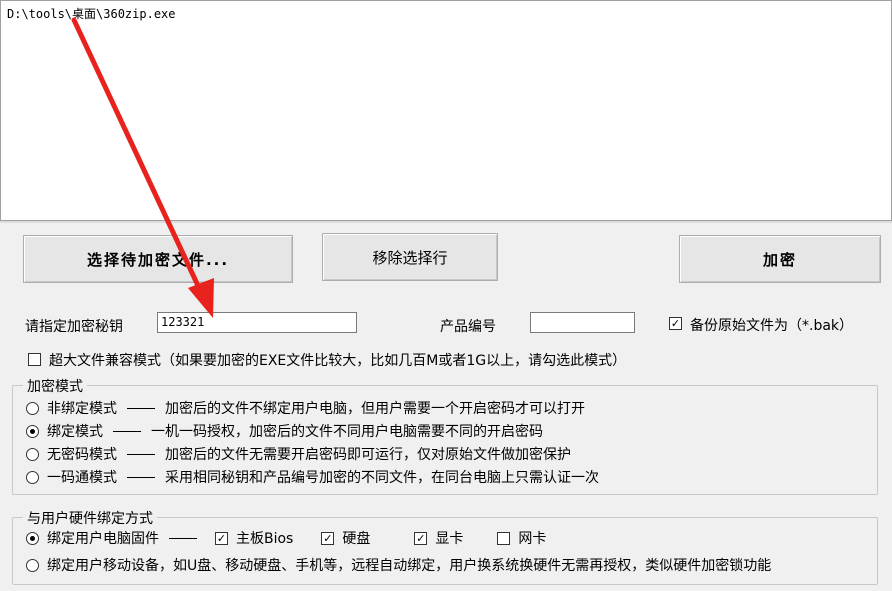 The width and height of the screenshot is (892, 591). I want to click on bios-label: 主板Bios, so click(265, 539).